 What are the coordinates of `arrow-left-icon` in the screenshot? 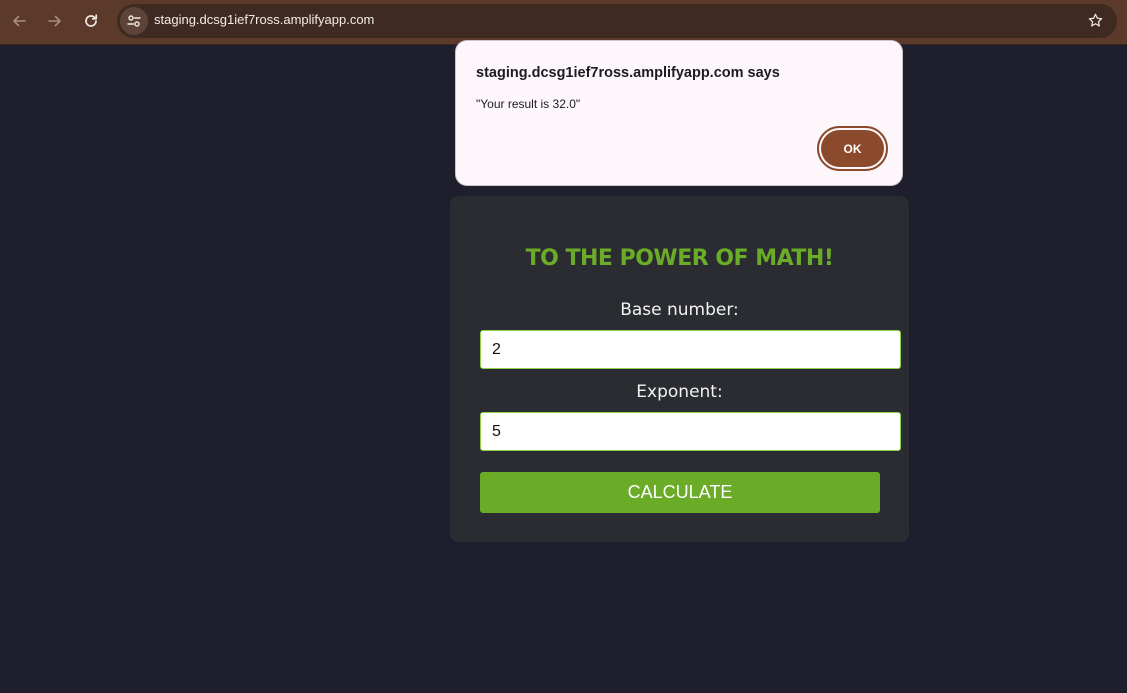 It's located at (19, 21).